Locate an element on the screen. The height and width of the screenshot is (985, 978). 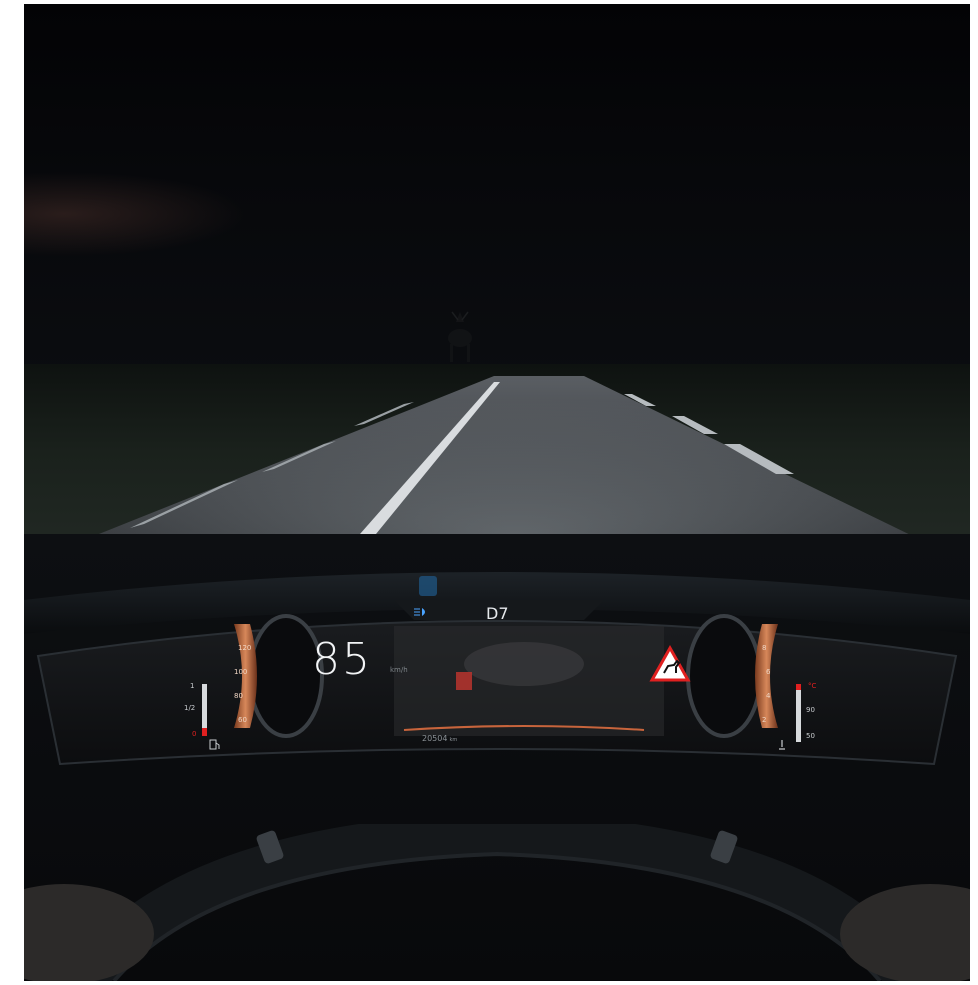
odometer-value: 20504 is located at coordinates (435, 738).